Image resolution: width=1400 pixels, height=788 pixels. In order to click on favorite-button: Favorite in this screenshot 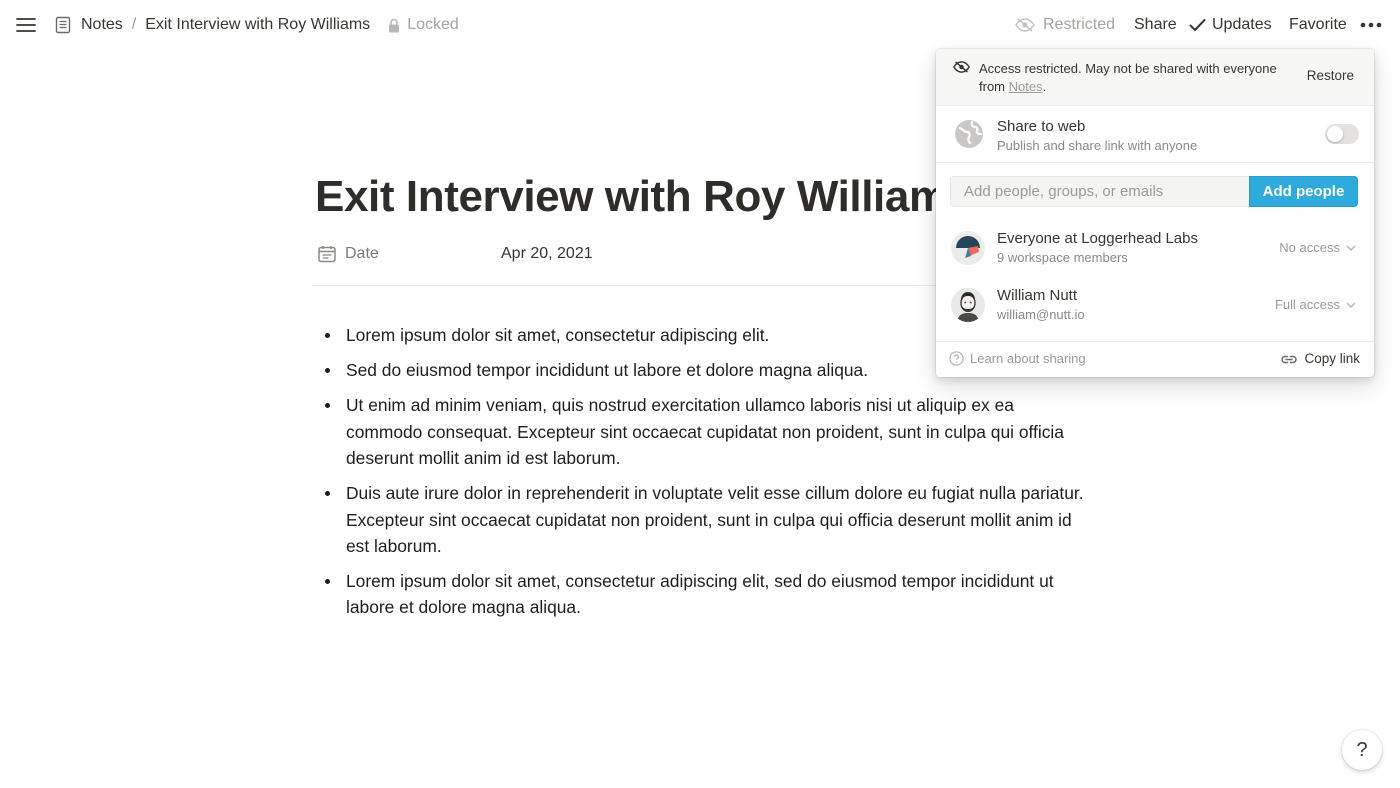, I will do `click(1318, 25)`.